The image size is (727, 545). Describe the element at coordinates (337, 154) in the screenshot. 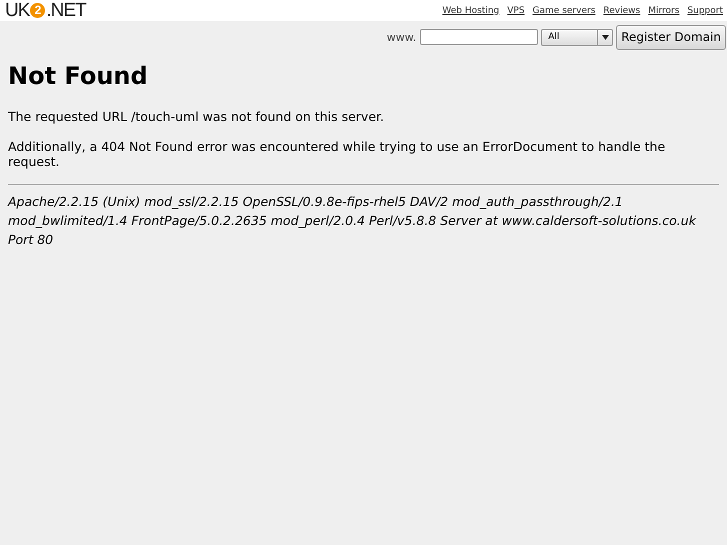

I see `error-message: Additionally, a 404 Not Found error was encountered while trying to use an ErrorDocument to handle the request.` at that location.